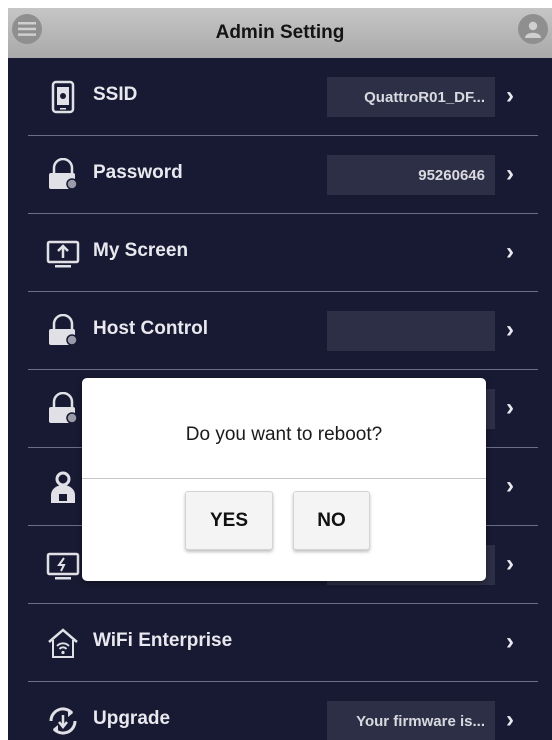 This screenshot has width=552, height=740. Describe the element at coordinates (132, 718) in the screenshot. I see `row-label: Upgrade` at that location.